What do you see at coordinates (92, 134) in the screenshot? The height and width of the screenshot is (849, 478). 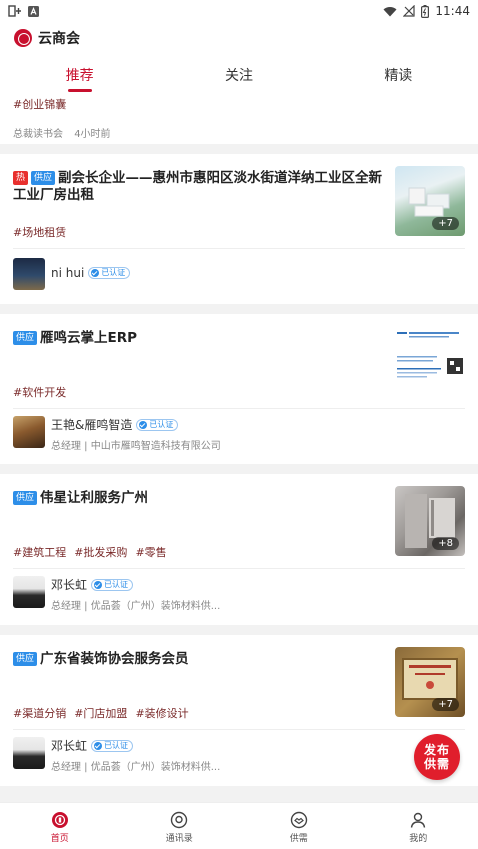 I see `card-time: 4小时前` at bounding box center [92, 134].